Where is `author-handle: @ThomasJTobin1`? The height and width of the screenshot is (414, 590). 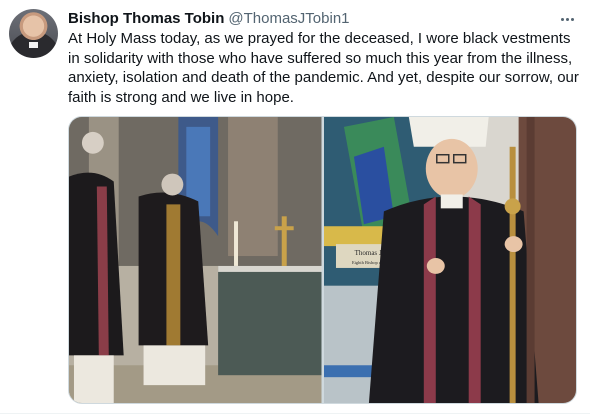
author-handle: @ThomasJTobin1 is located at coordinates (288, 18).